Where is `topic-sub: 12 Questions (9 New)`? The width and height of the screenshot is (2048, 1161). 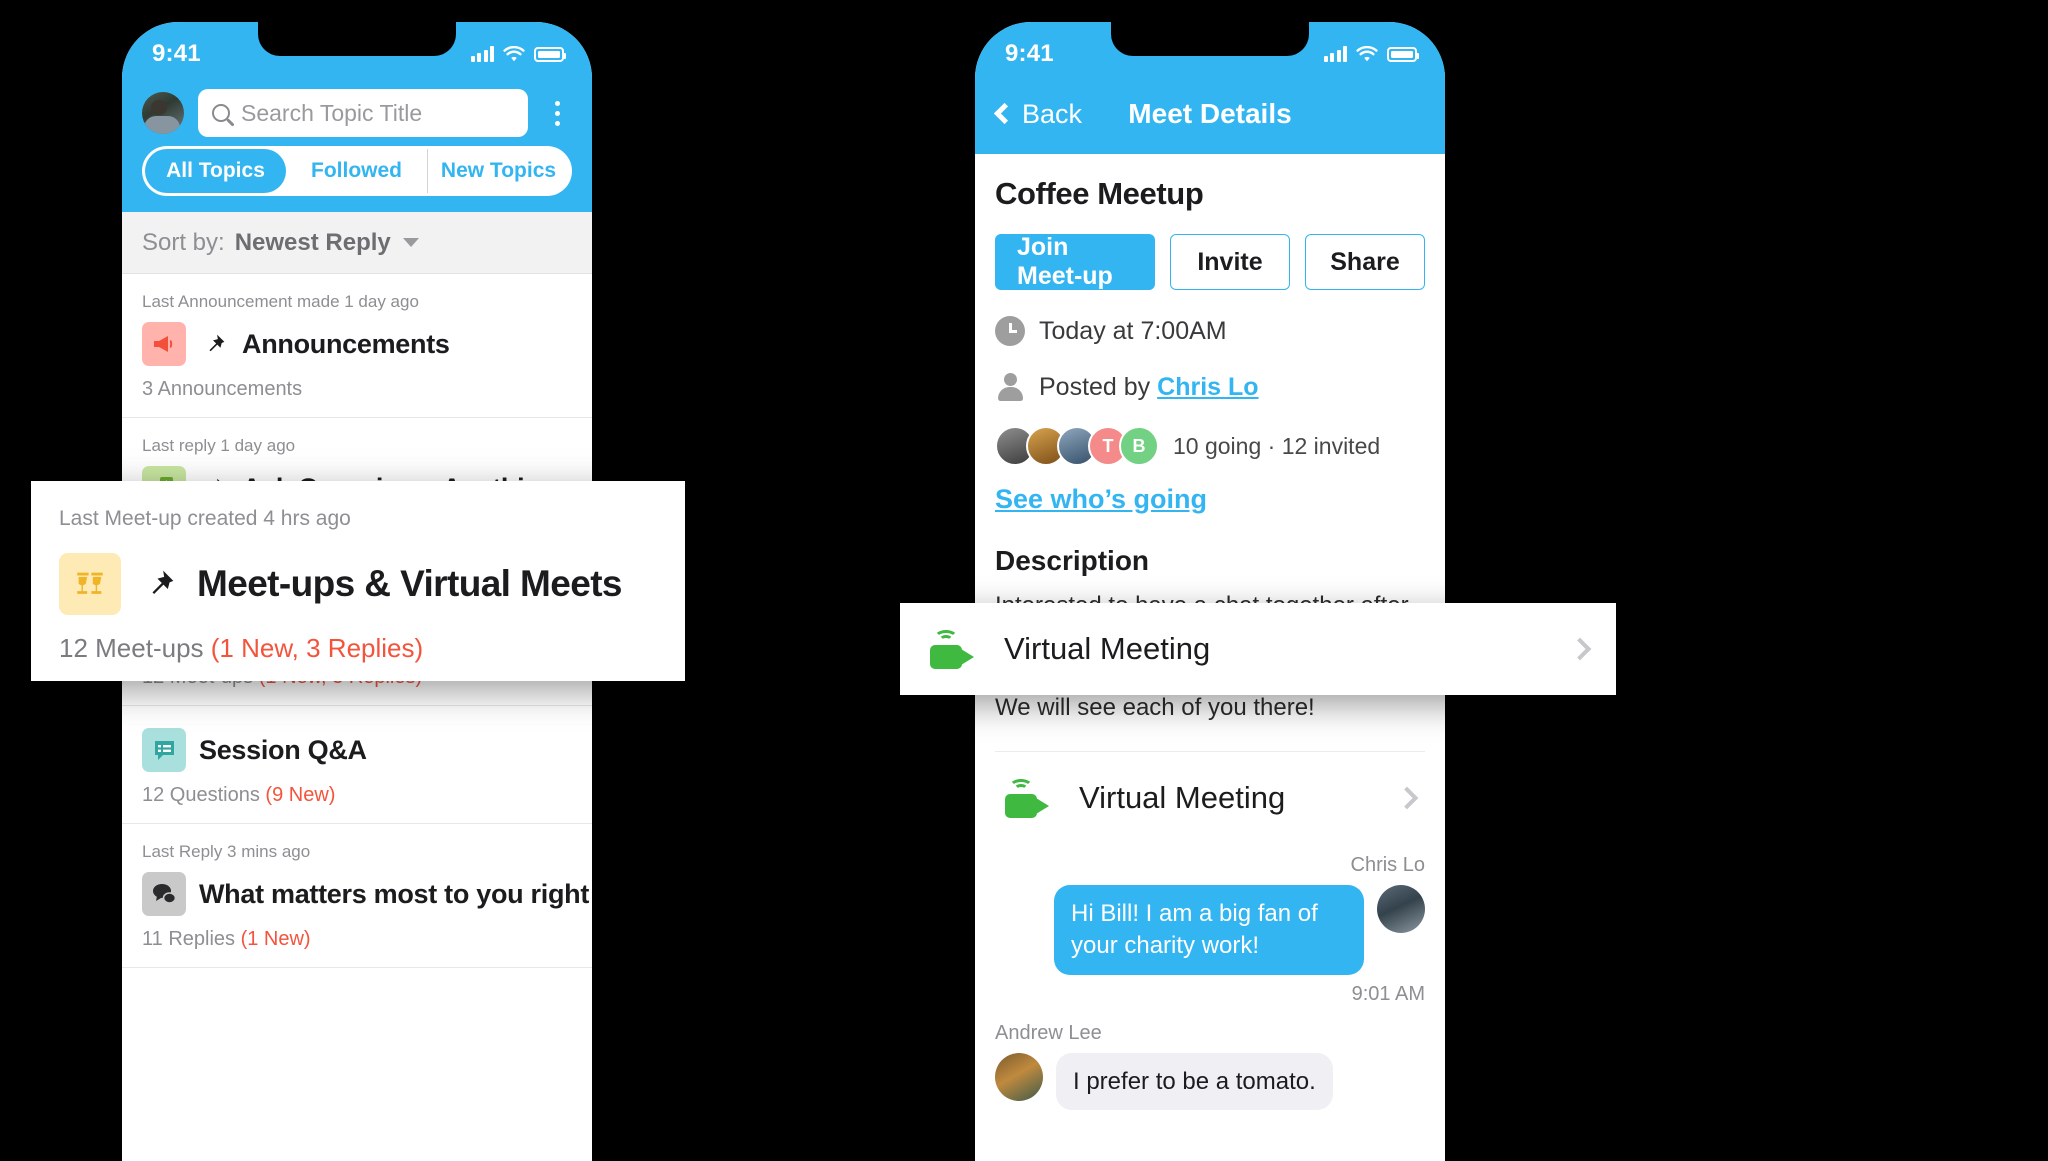
topic-sub: 12 Questions (9 New) is located at coordinates (239, 795).